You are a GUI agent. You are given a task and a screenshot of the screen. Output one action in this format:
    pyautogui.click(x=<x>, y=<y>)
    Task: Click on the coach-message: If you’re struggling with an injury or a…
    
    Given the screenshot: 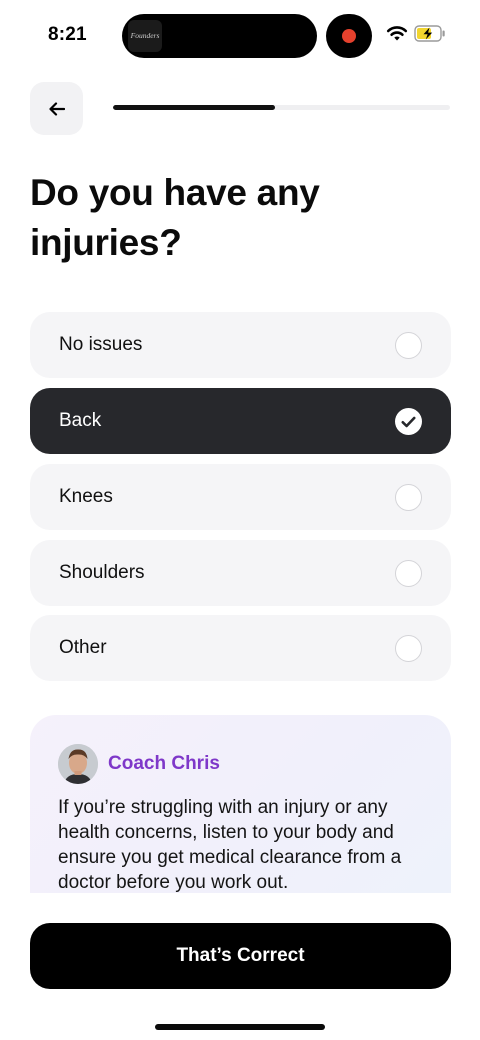 What is the action you would take?
    pyautogui.click(x=230, y=845)
    